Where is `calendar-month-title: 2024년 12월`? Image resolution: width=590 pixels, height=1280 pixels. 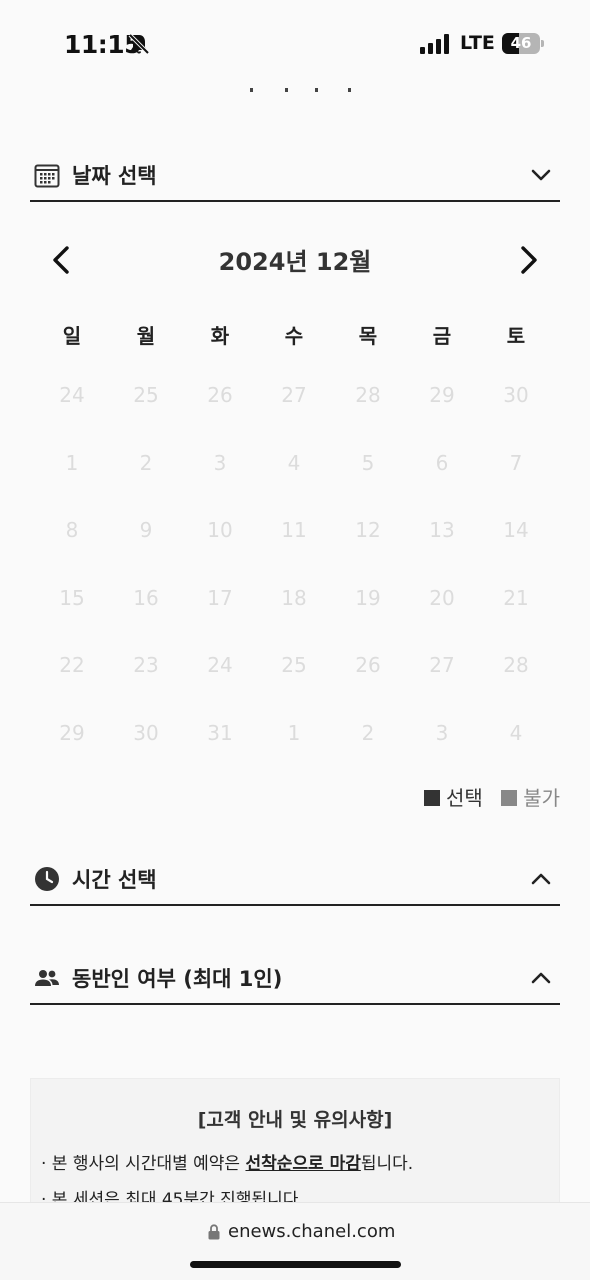
calendar-month-title: 2024년 12월 is located at coordinates (295, 262).